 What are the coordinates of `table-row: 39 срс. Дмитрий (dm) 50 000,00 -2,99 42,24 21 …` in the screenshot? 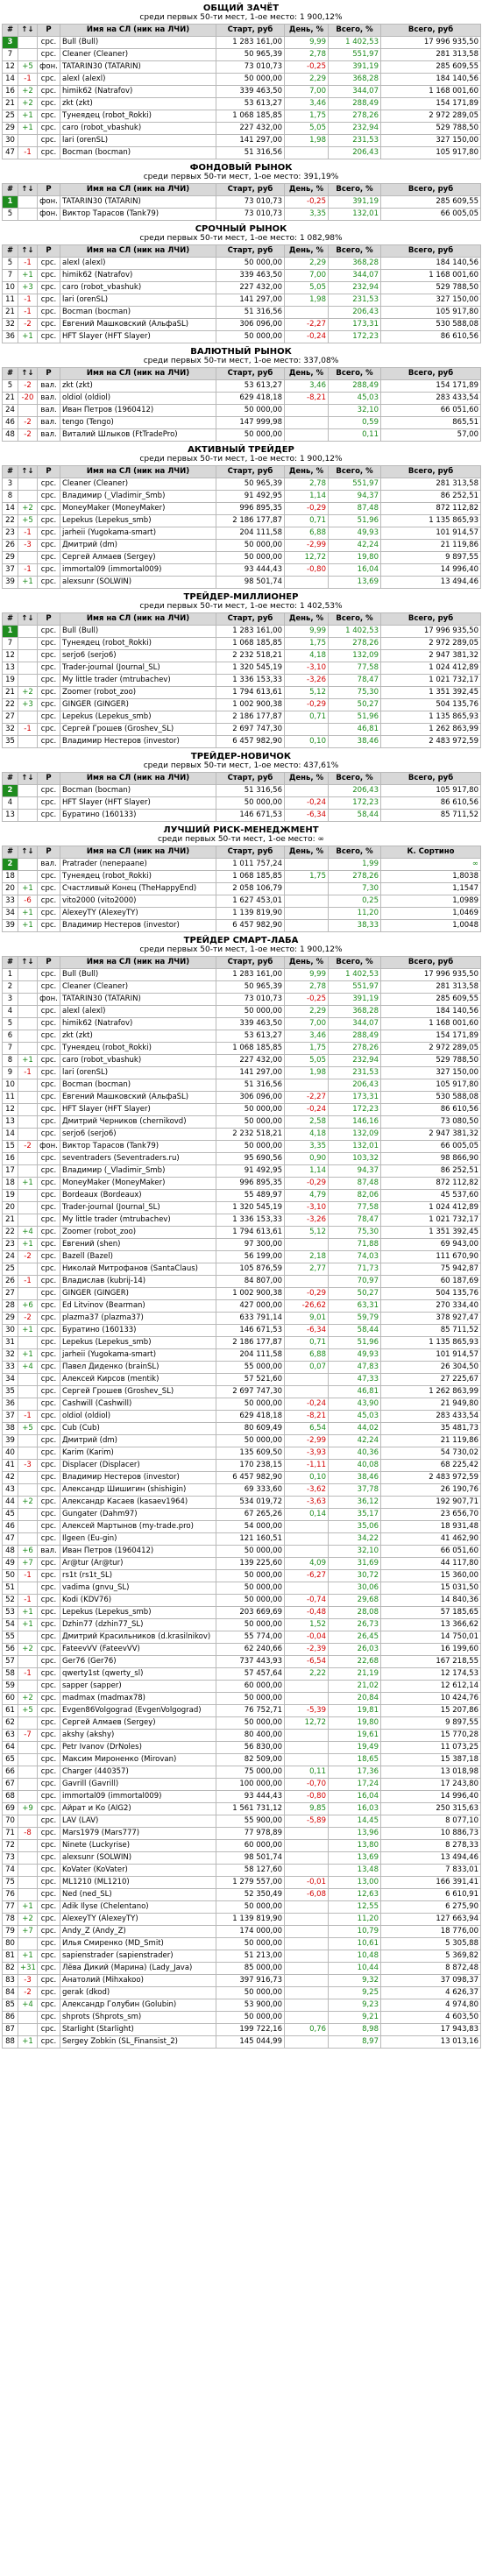 It's located at (241, 1440).